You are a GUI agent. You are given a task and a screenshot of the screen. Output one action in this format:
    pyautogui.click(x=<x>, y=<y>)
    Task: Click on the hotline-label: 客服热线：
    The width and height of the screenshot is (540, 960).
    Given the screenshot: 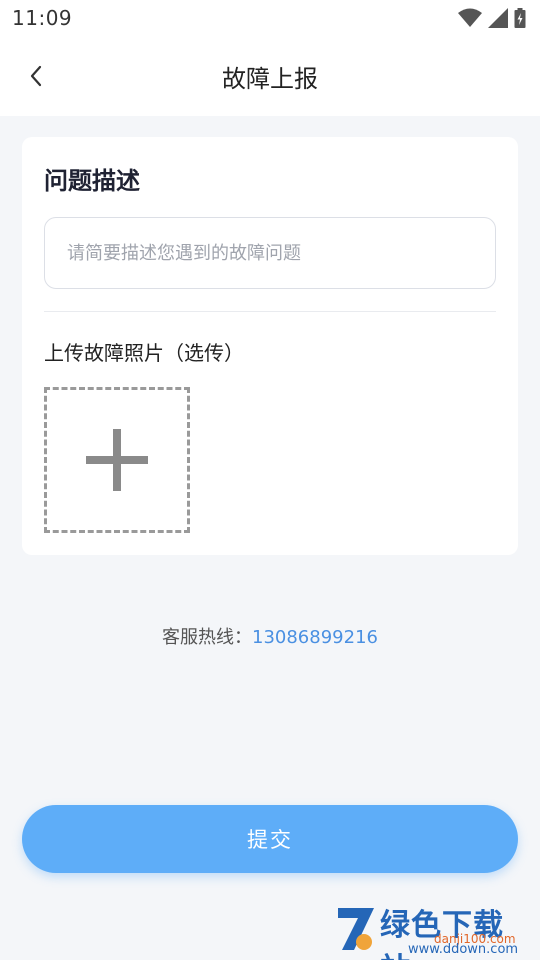 What is the action you would take?
    pyautogui.click(x=207, y=637)
    